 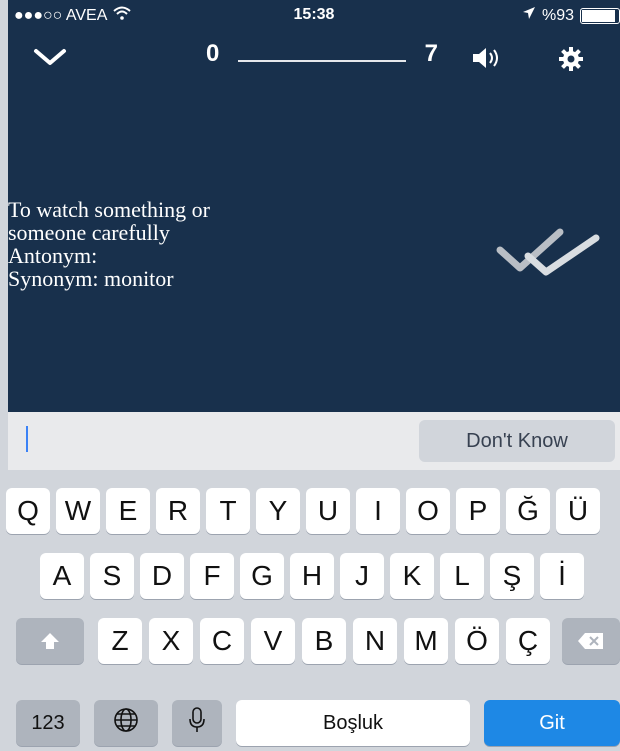 What do you see at coordinates (528, 641) in the screenshot?
I see `key-ç: Ç` at bounding box center [528, 641].